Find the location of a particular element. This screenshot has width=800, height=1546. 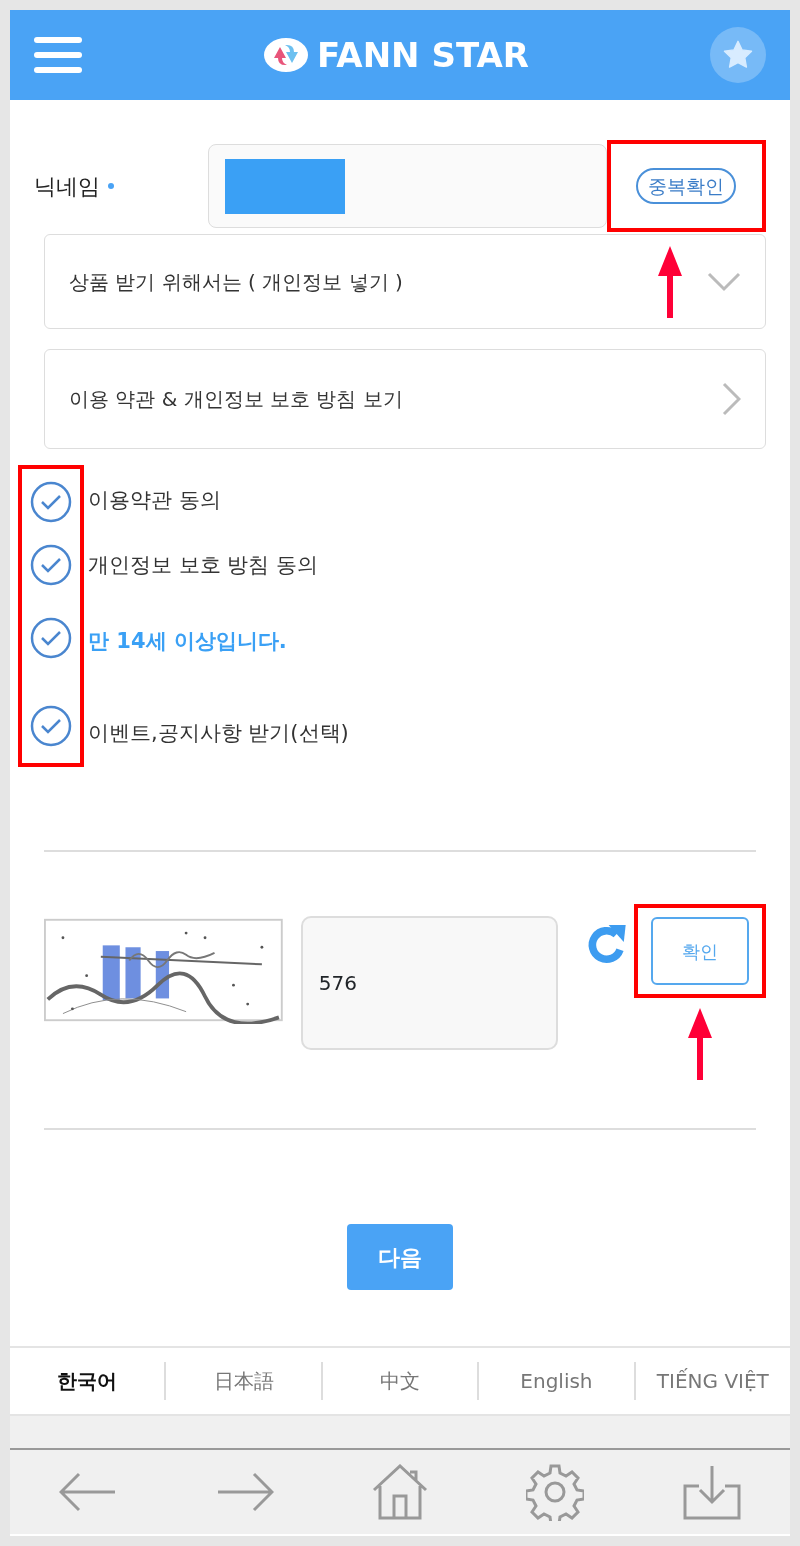

menu-icon is located at coordinates (58, 55).